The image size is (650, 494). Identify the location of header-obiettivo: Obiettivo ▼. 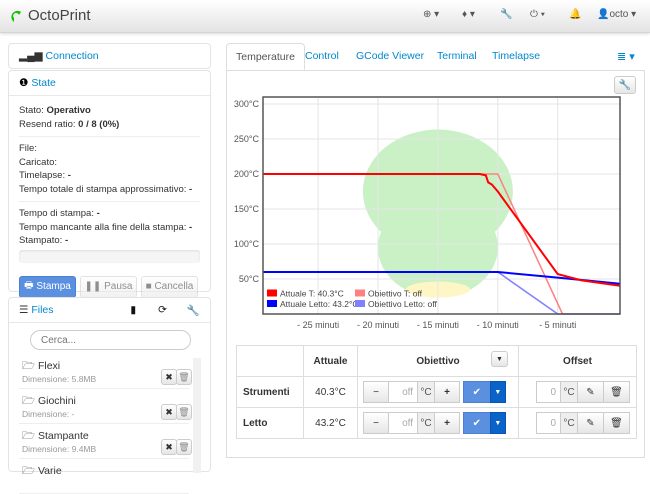
(438, 361).